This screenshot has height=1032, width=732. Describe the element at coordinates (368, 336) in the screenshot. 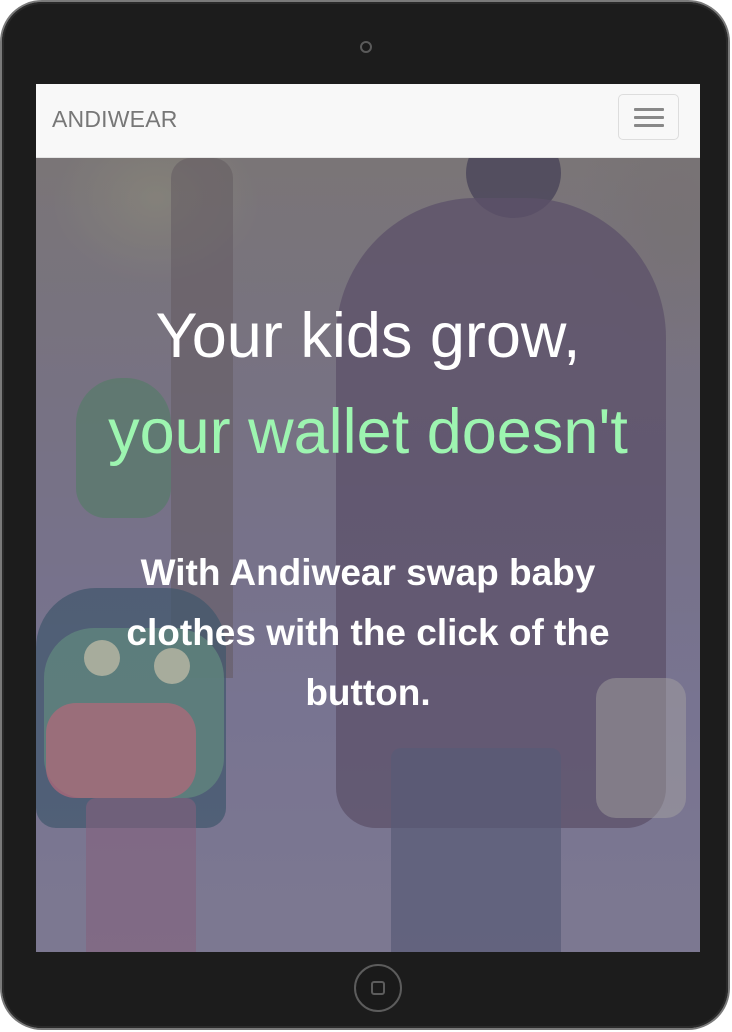

I see `hero-headline-line1: Your kids grow,` at that location.